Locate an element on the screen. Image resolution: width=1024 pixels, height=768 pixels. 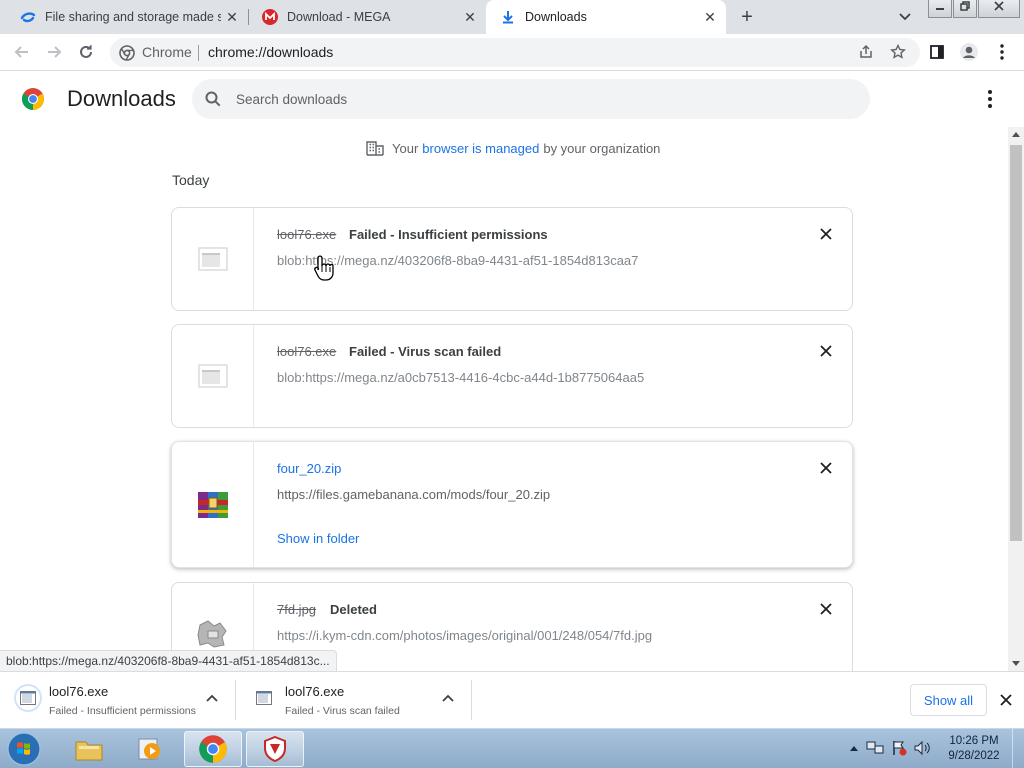
chevron-down-icon is located at coordinates (905, 17).